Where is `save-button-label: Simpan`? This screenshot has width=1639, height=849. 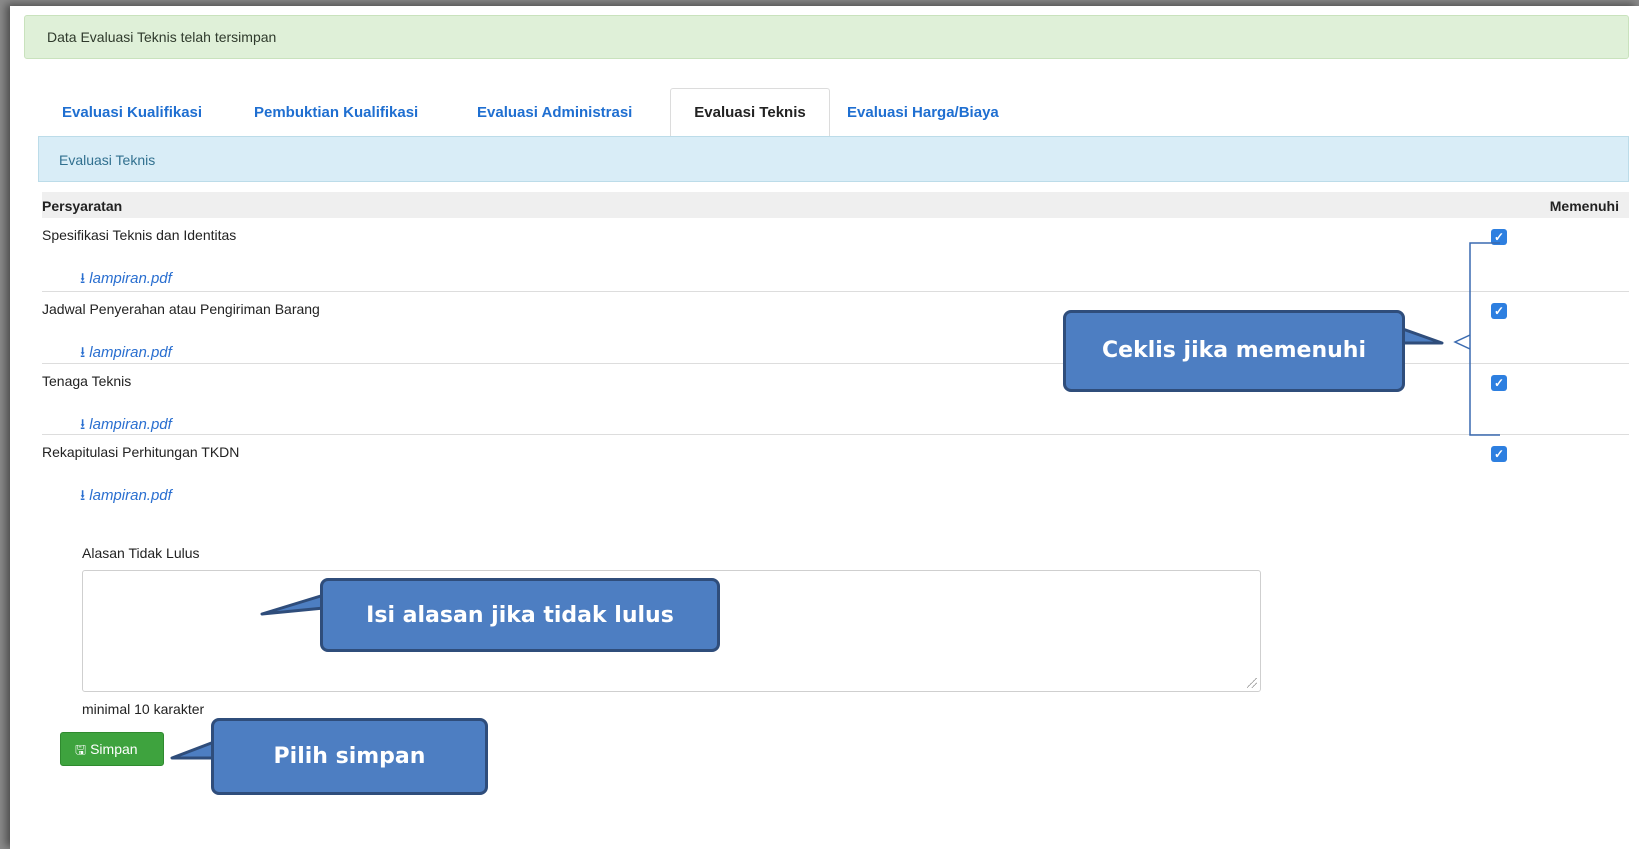
save-button-label: Simpan is located at coordinates (114, 749).